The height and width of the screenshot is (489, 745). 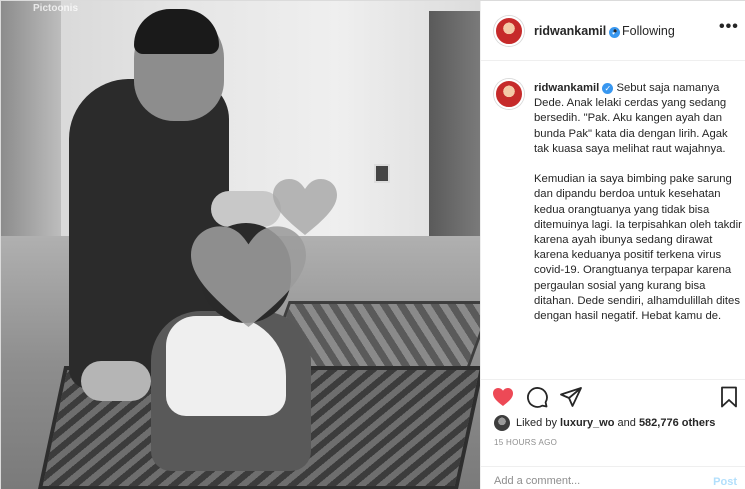 I want to click on comment-icon, so click(x=537, y=397).